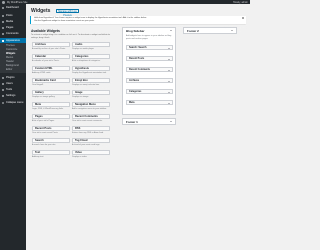 The height and width of the screenshot is (250, 320). What do you see at coordinates (89, 108) in the screenshot?
I see `widget-description: Add a navigation menu to your sidebar.` at bounding box center [89, 108].